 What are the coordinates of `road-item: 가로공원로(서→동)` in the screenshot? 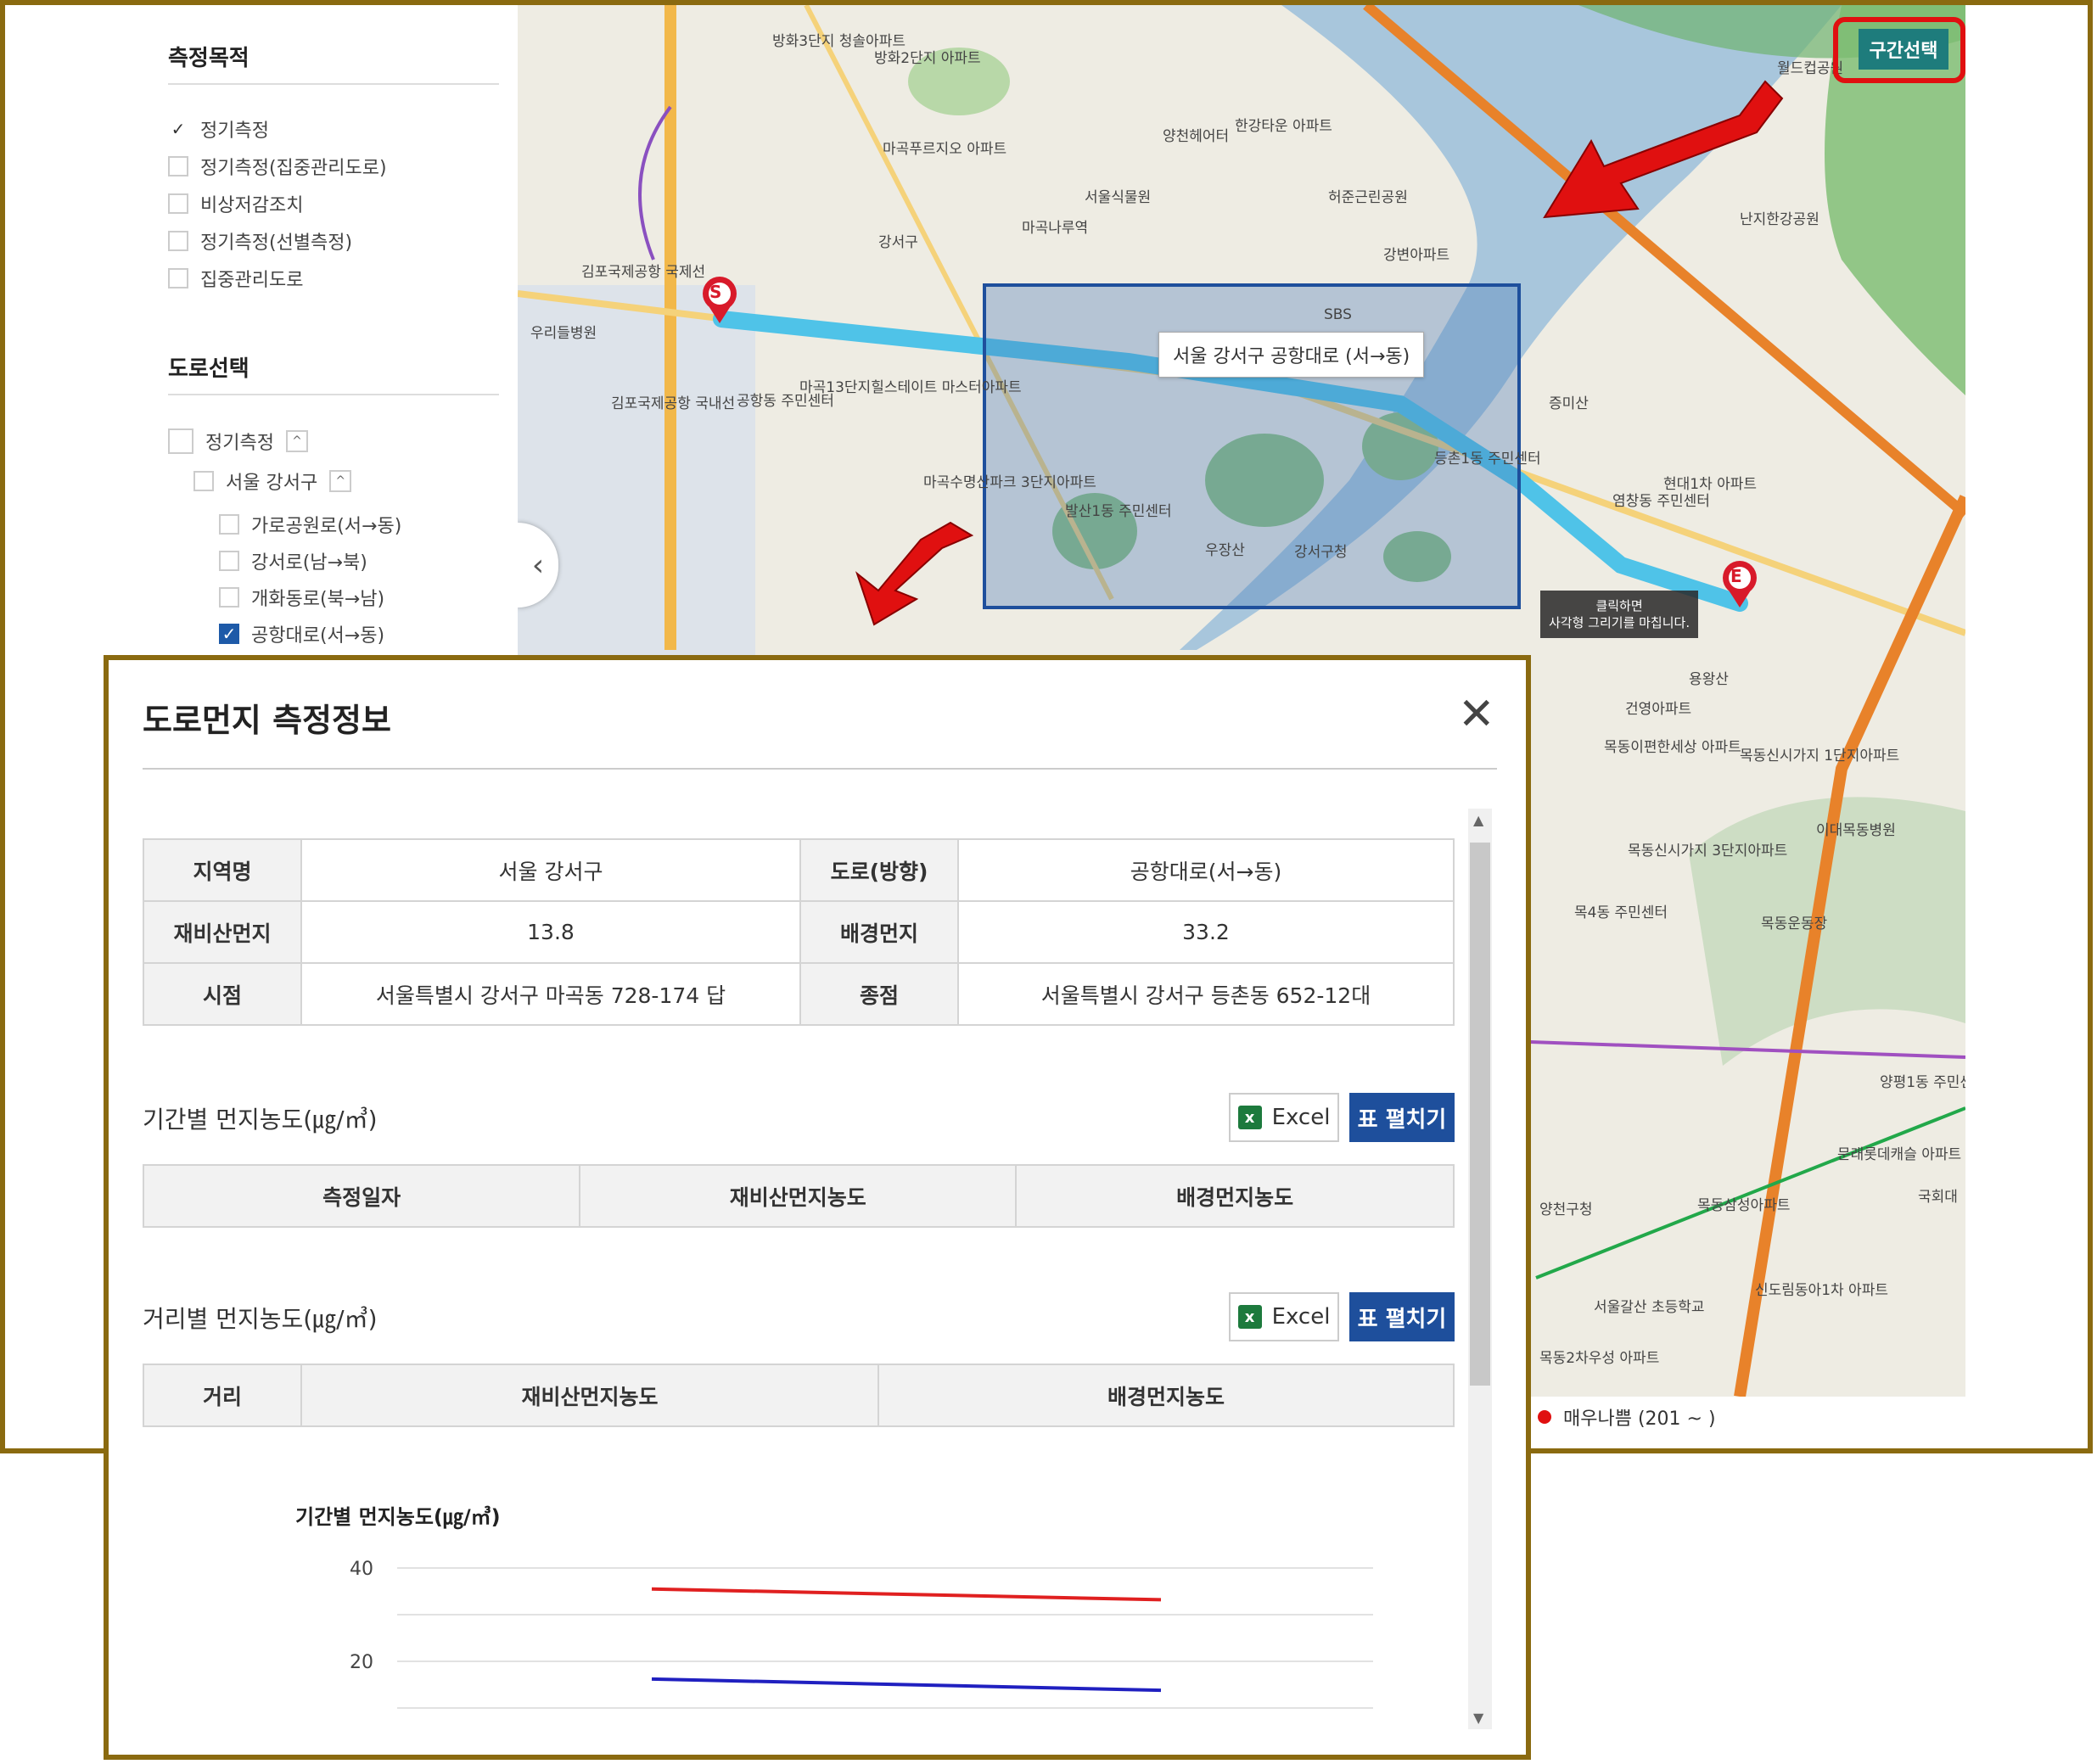 It's located at (310, 524).